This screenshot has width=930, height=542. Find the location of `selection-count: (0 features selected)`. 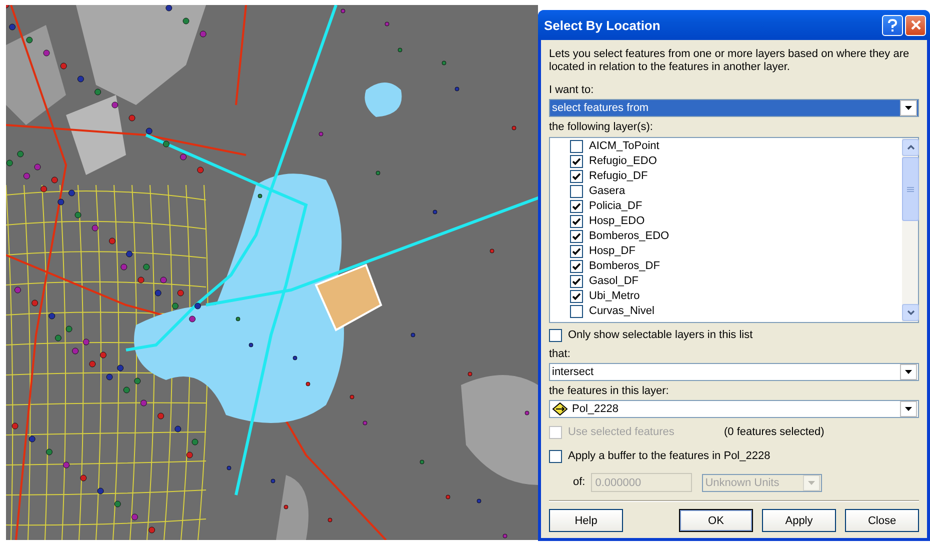

selection-count: (0 features selected) is located at coordinates (774, 432).